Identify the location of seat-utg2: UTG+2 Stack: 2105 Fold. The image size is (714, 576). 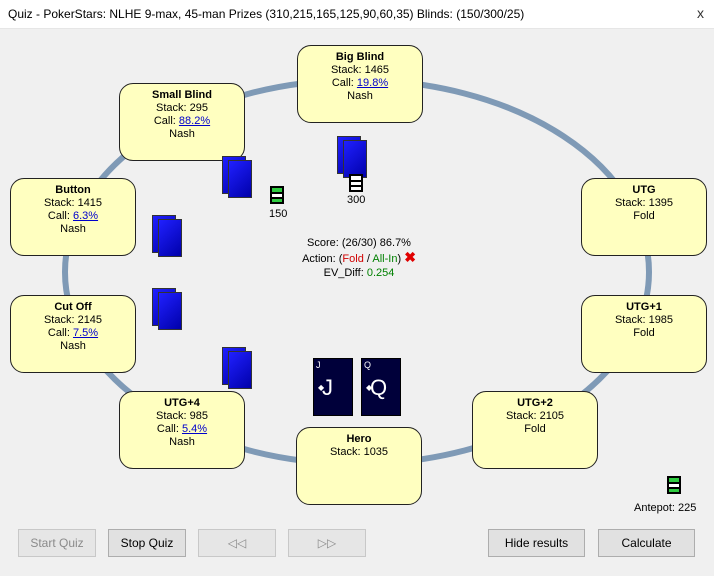
(535, 430).